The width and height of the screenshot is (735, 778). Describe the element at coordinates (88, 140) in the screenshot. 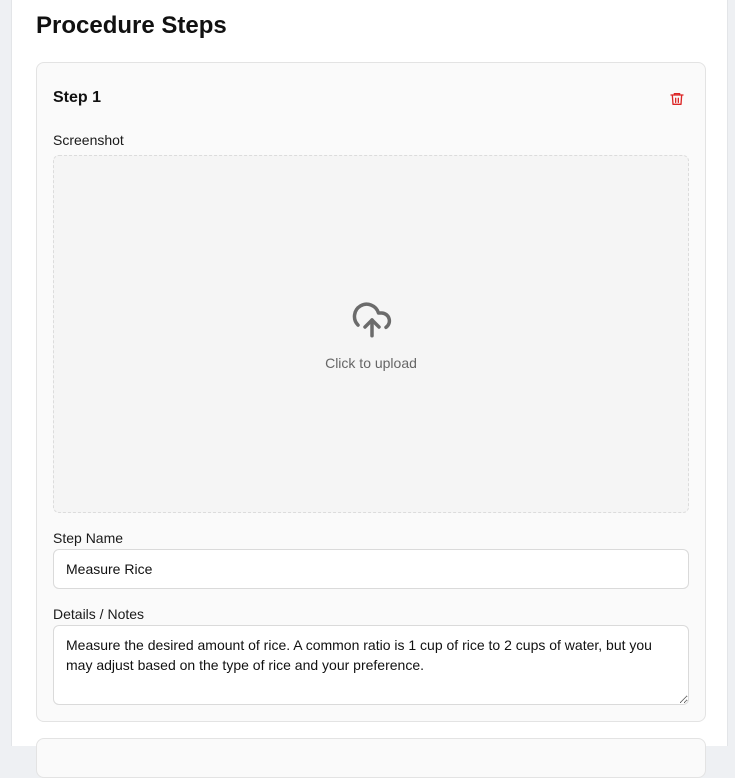

I see `screenshot-label: Screenshot` at that location.